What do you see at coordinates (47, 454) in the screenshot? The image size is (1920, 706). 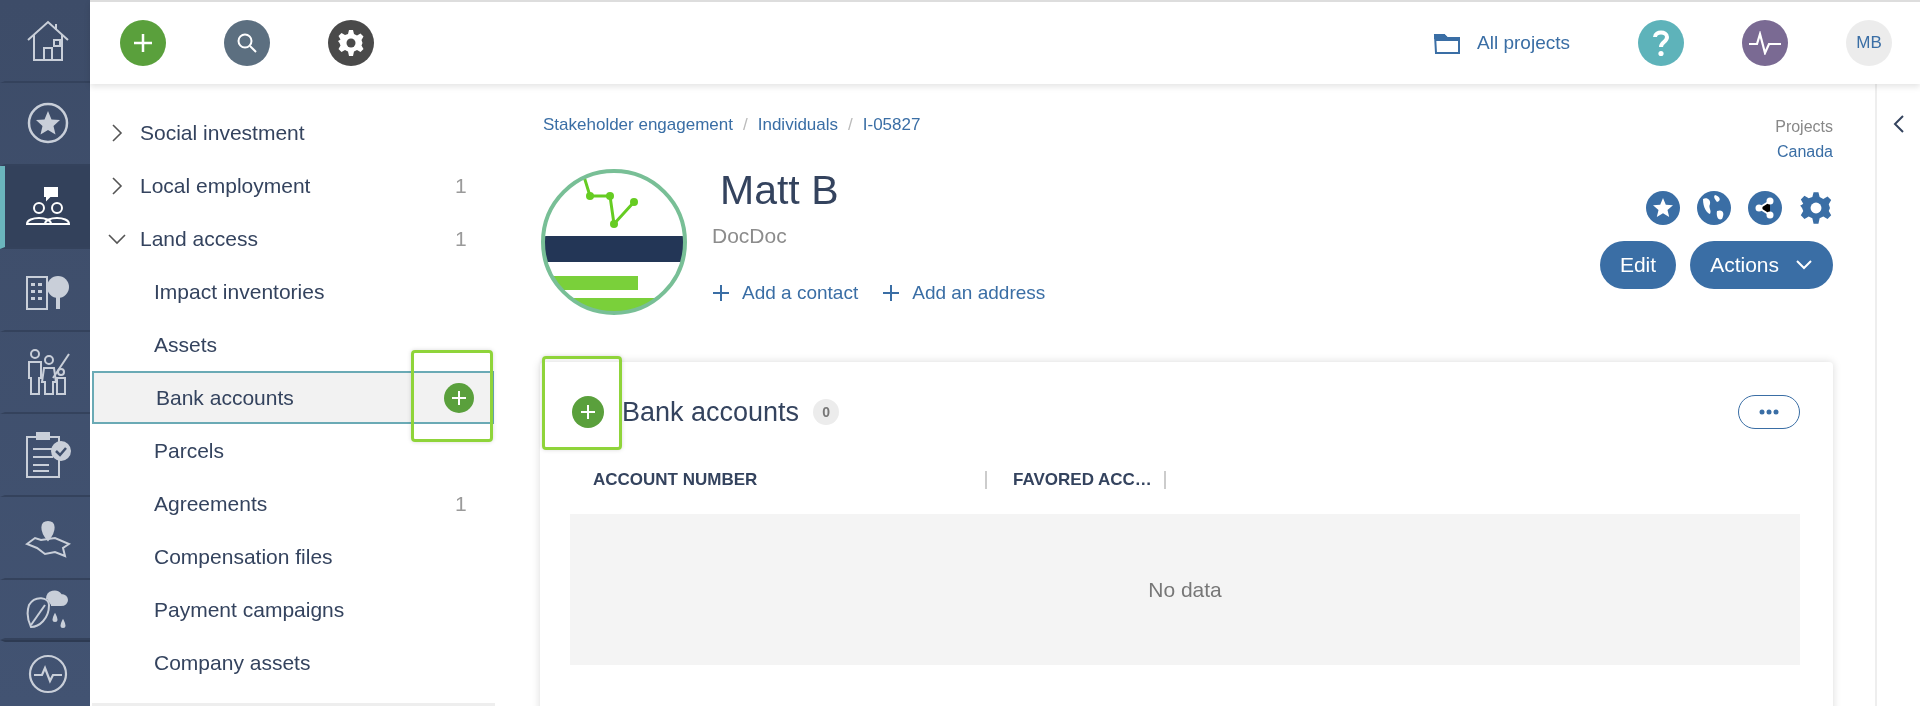 I see `clipboard-check-icon` at bounding box center [47, 454].